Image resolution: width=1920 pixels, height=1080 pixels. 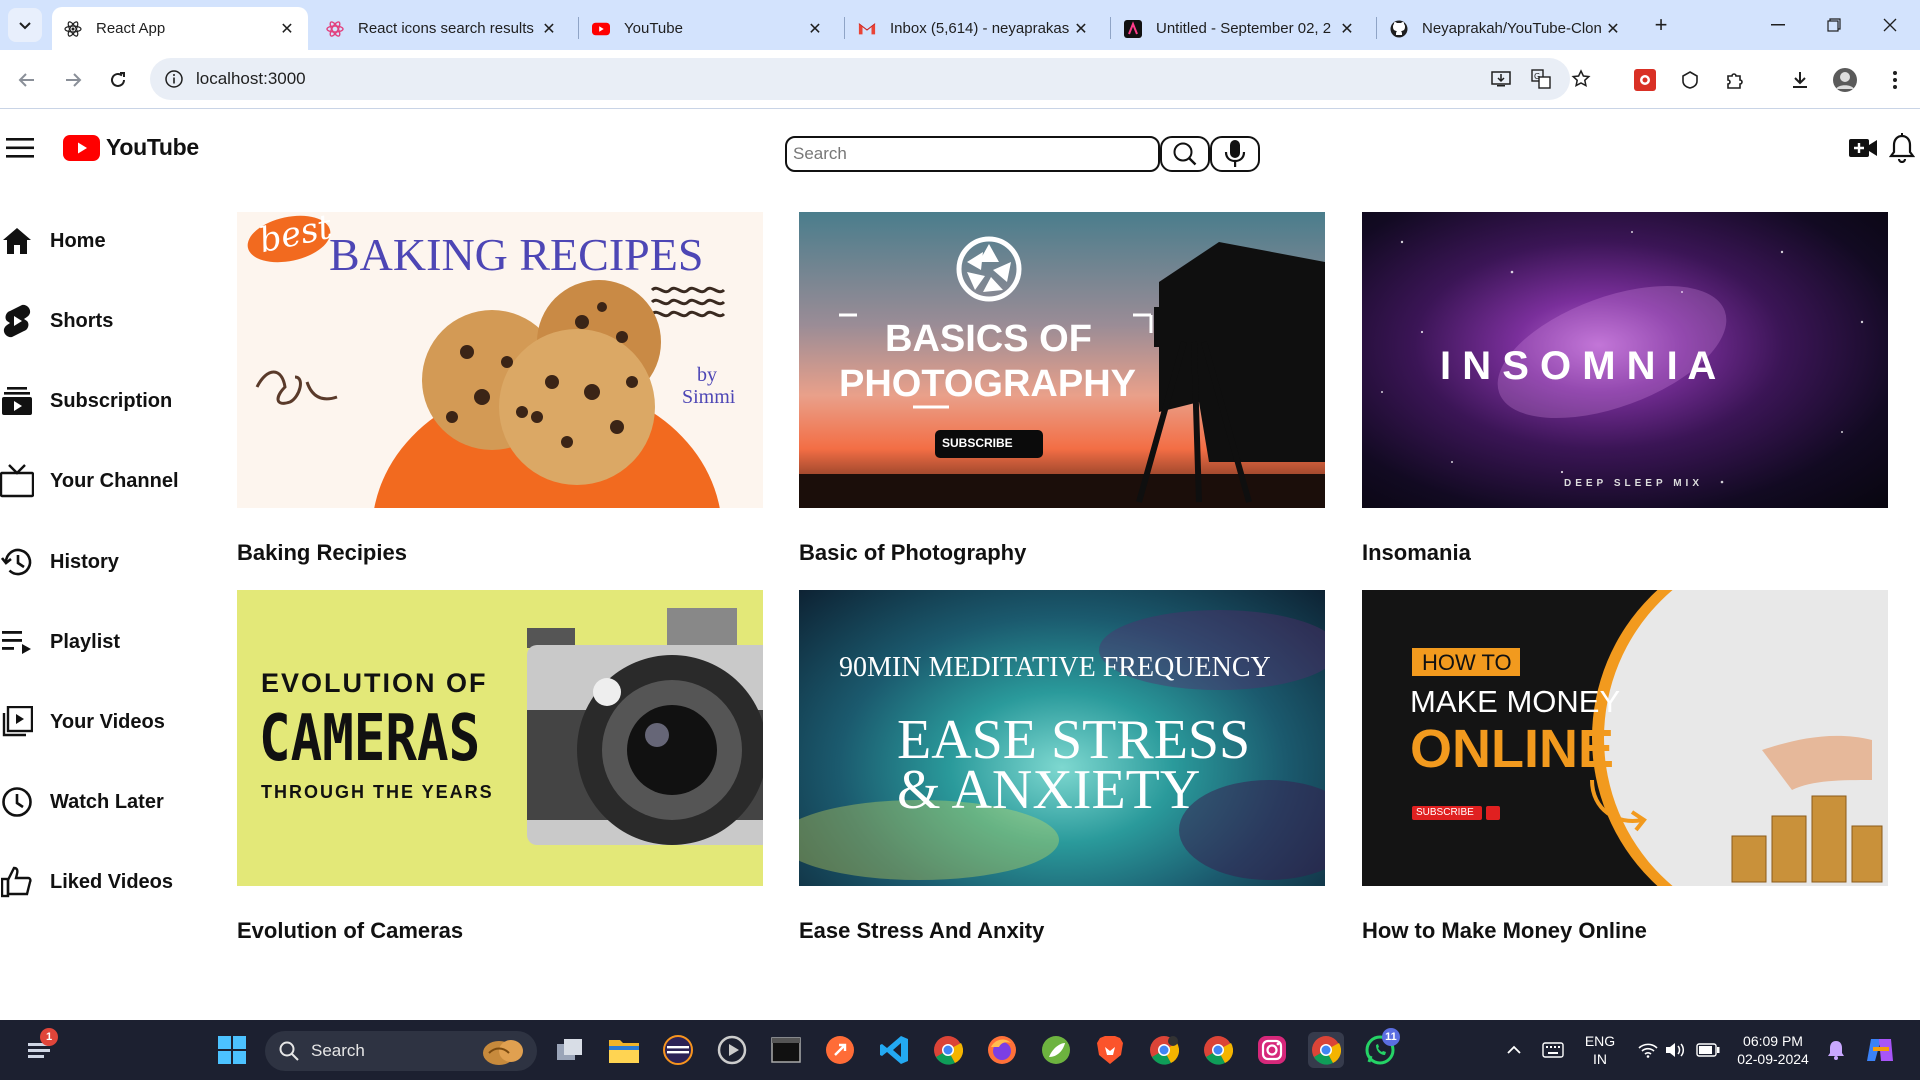 What do you see at coordinates (500, 738) in the screenshot?
I see `video-thumbnail: EVOLUTION OF CAMERAS THROUGH THE YEARS` at bounding box center [500, 738].